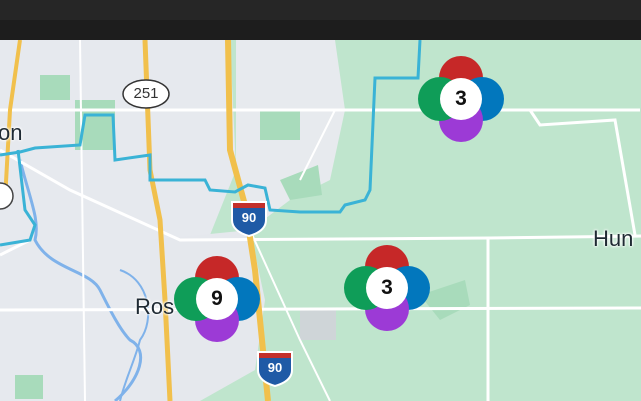  I want to click on place-label-hun: Hun, so click(613, 238).